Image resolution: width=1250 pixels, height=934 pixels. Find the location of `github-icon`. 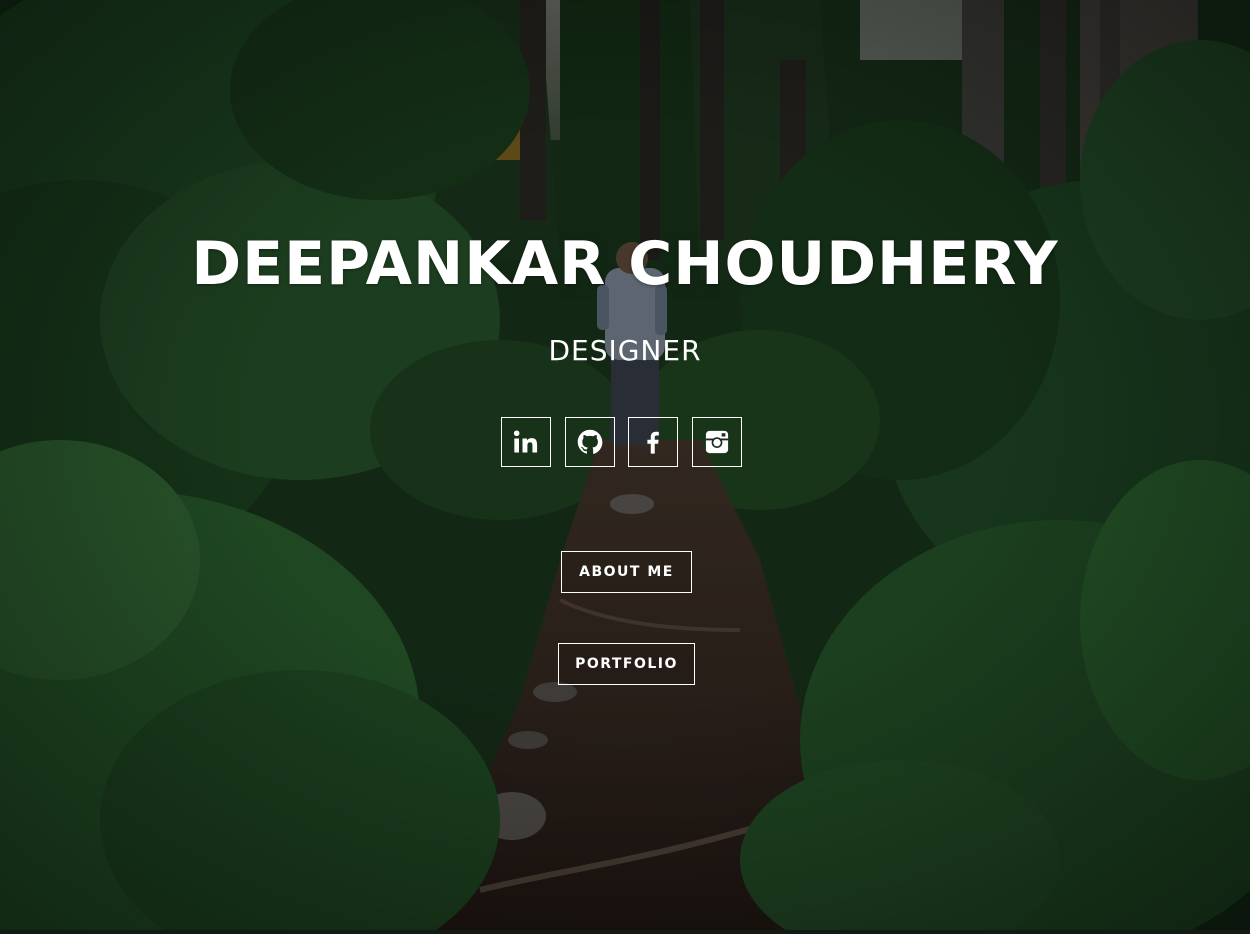

github-icon is located at coordinates (590, 442).